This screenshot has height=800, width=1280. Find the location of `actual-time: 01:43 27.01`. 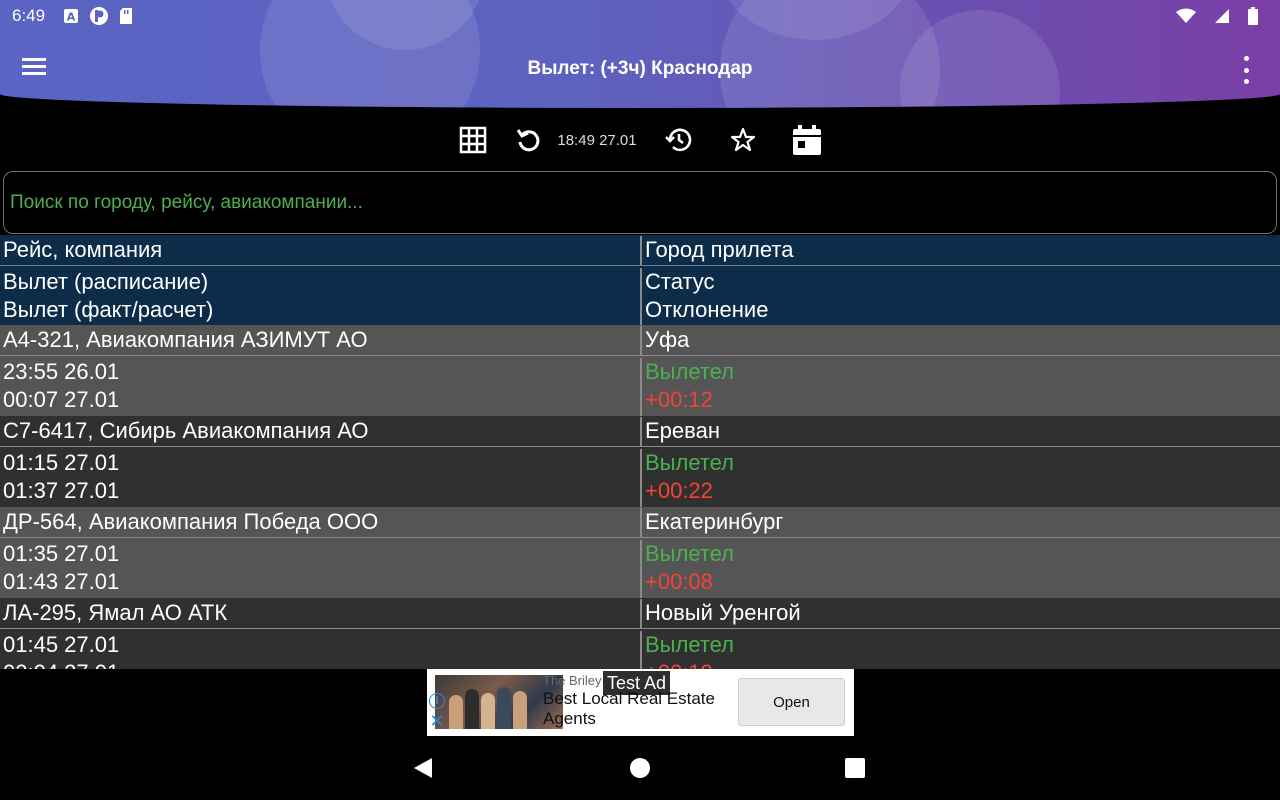

actual-time: 01:43 27.01 is located at coordinates (61, 581).